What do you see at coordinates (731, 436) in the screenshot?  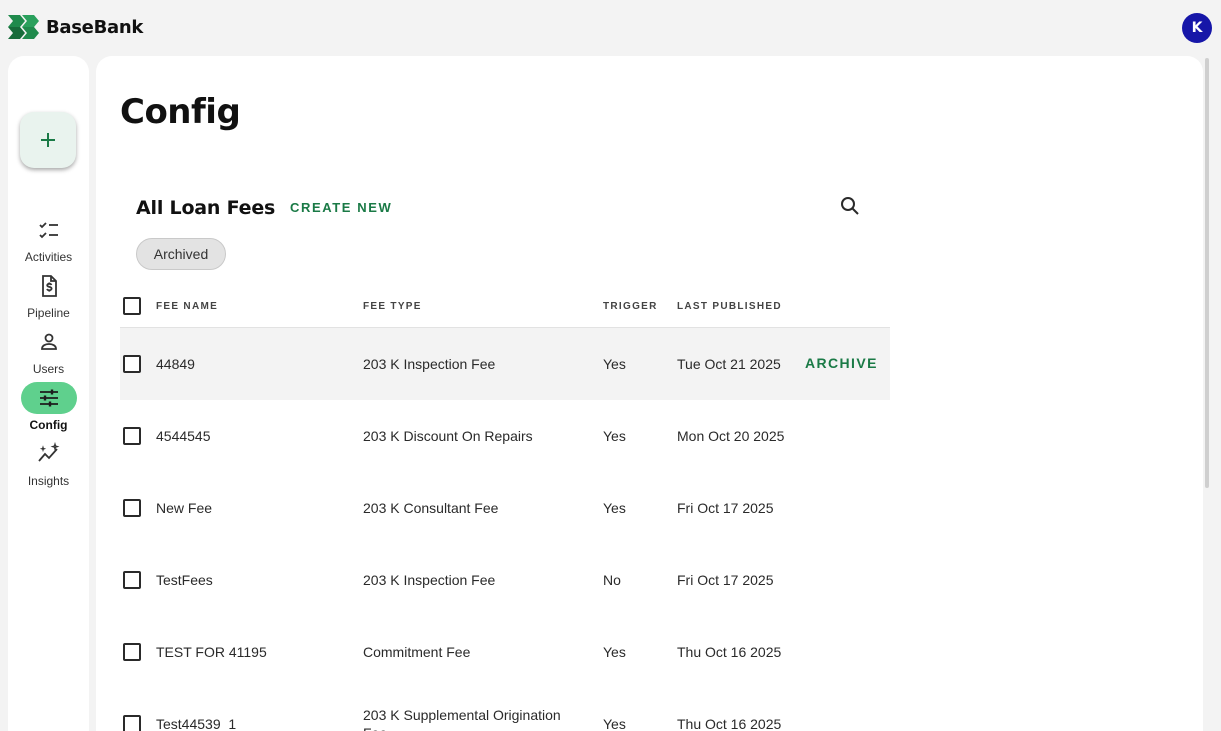 I see `fee-last-published: Mon Oct 20 2025` at bounding box center [731, 436].